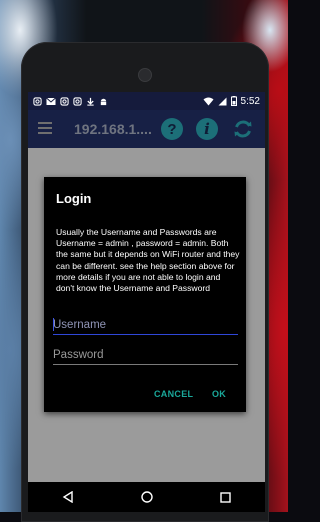  Describe the element at coordinates (146, 101) in the screenshot. I see `status-bar: 5:52` at that location.